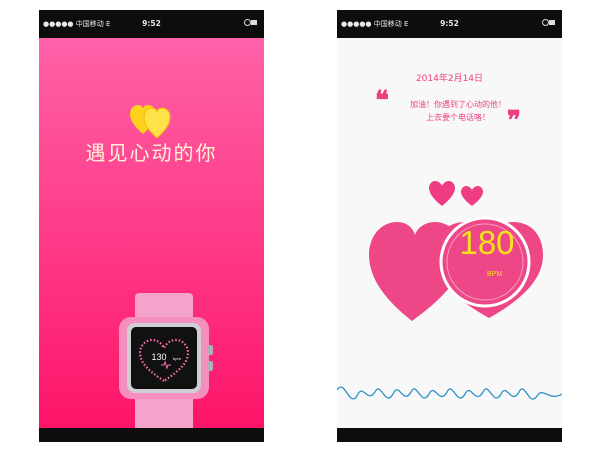 The image size is (600, 450). I want to click on tagline: 遇见心动的你, so click(151, 153).